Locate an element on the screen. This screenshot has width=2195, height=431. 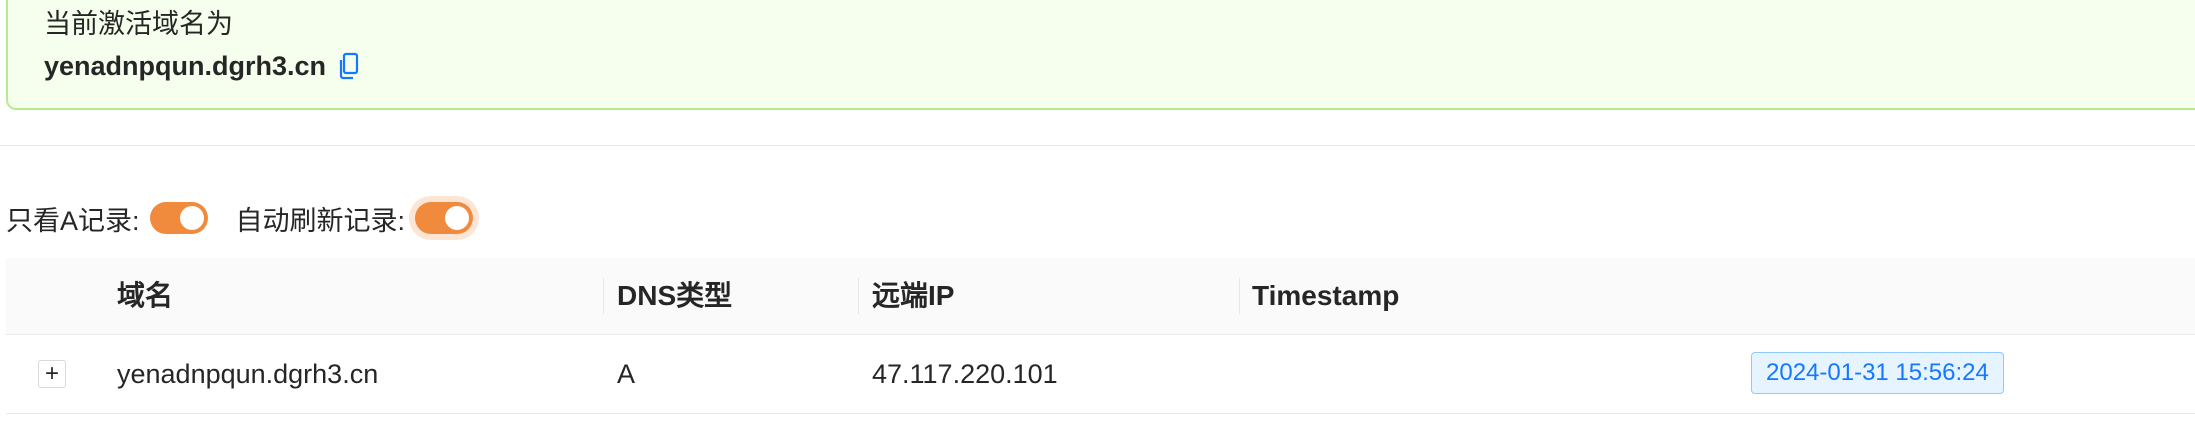
active-domain-text: yenadnpqun.dgrh3.cn is located at coordinates (185, 65).